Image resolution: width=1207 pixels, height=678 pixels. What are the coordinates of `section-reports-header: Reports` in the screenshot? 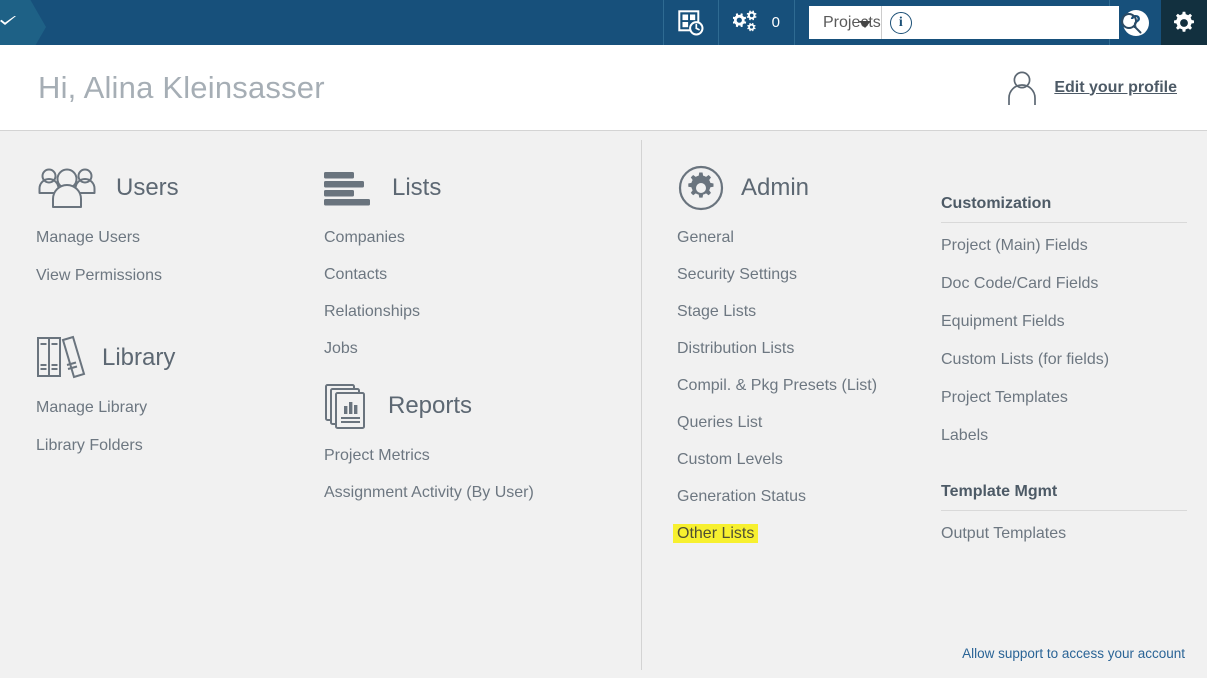 It's located at (467, 406).